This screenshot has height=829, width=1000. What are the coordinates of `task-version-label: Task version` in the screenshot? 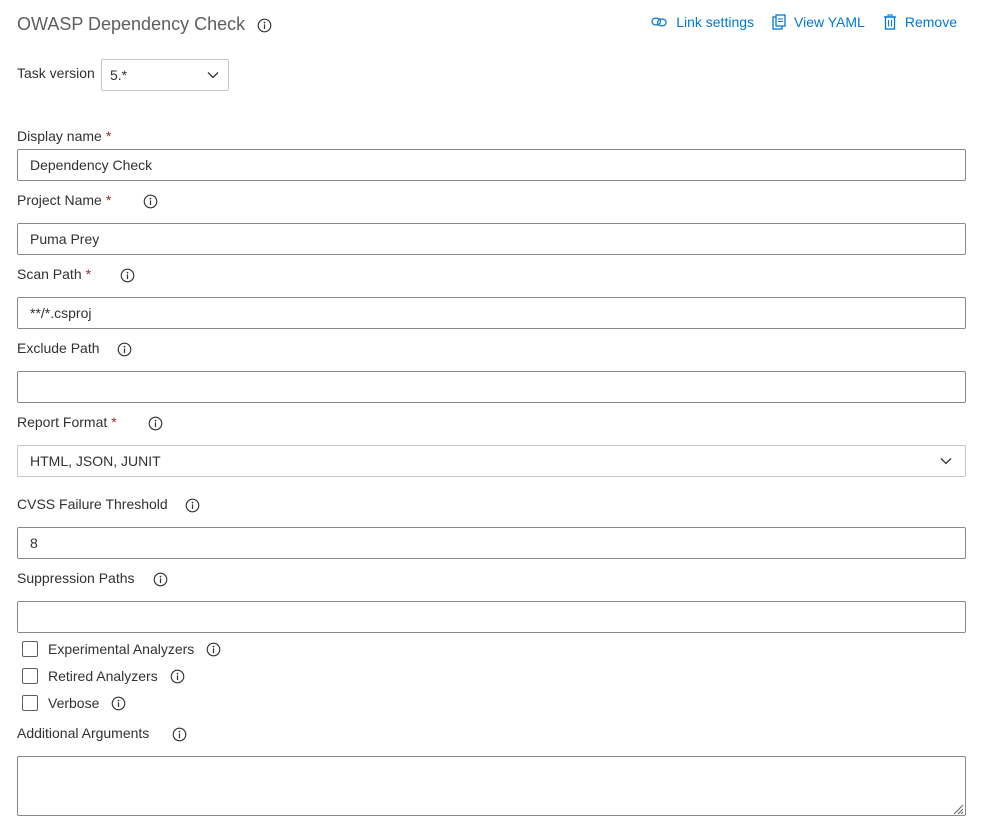 It's located at (56, 73).